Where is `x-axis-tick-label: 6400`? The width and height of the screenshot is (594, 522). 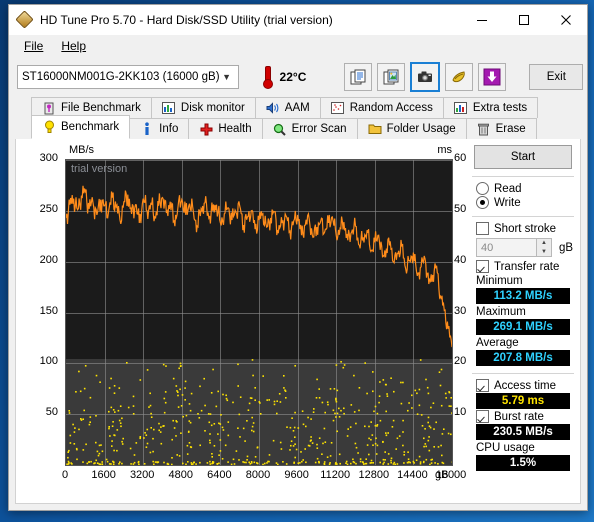
x-axis-tick-label: 6400 is located at coordinates (219, 475).